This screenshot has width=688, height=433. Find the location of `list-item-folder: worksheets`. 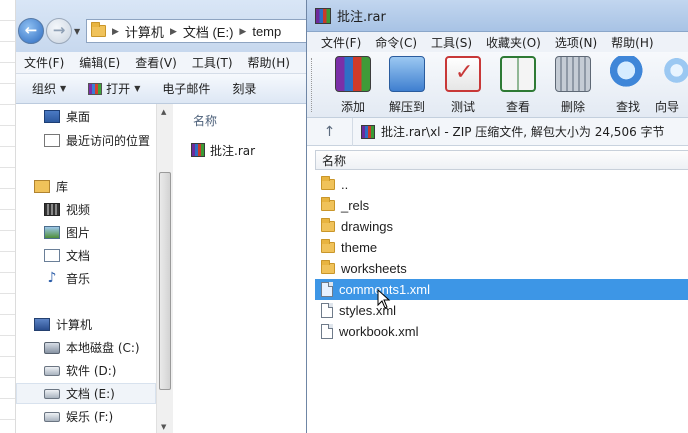

list-item-folder: worksheets is located at coordinates (501, 268).